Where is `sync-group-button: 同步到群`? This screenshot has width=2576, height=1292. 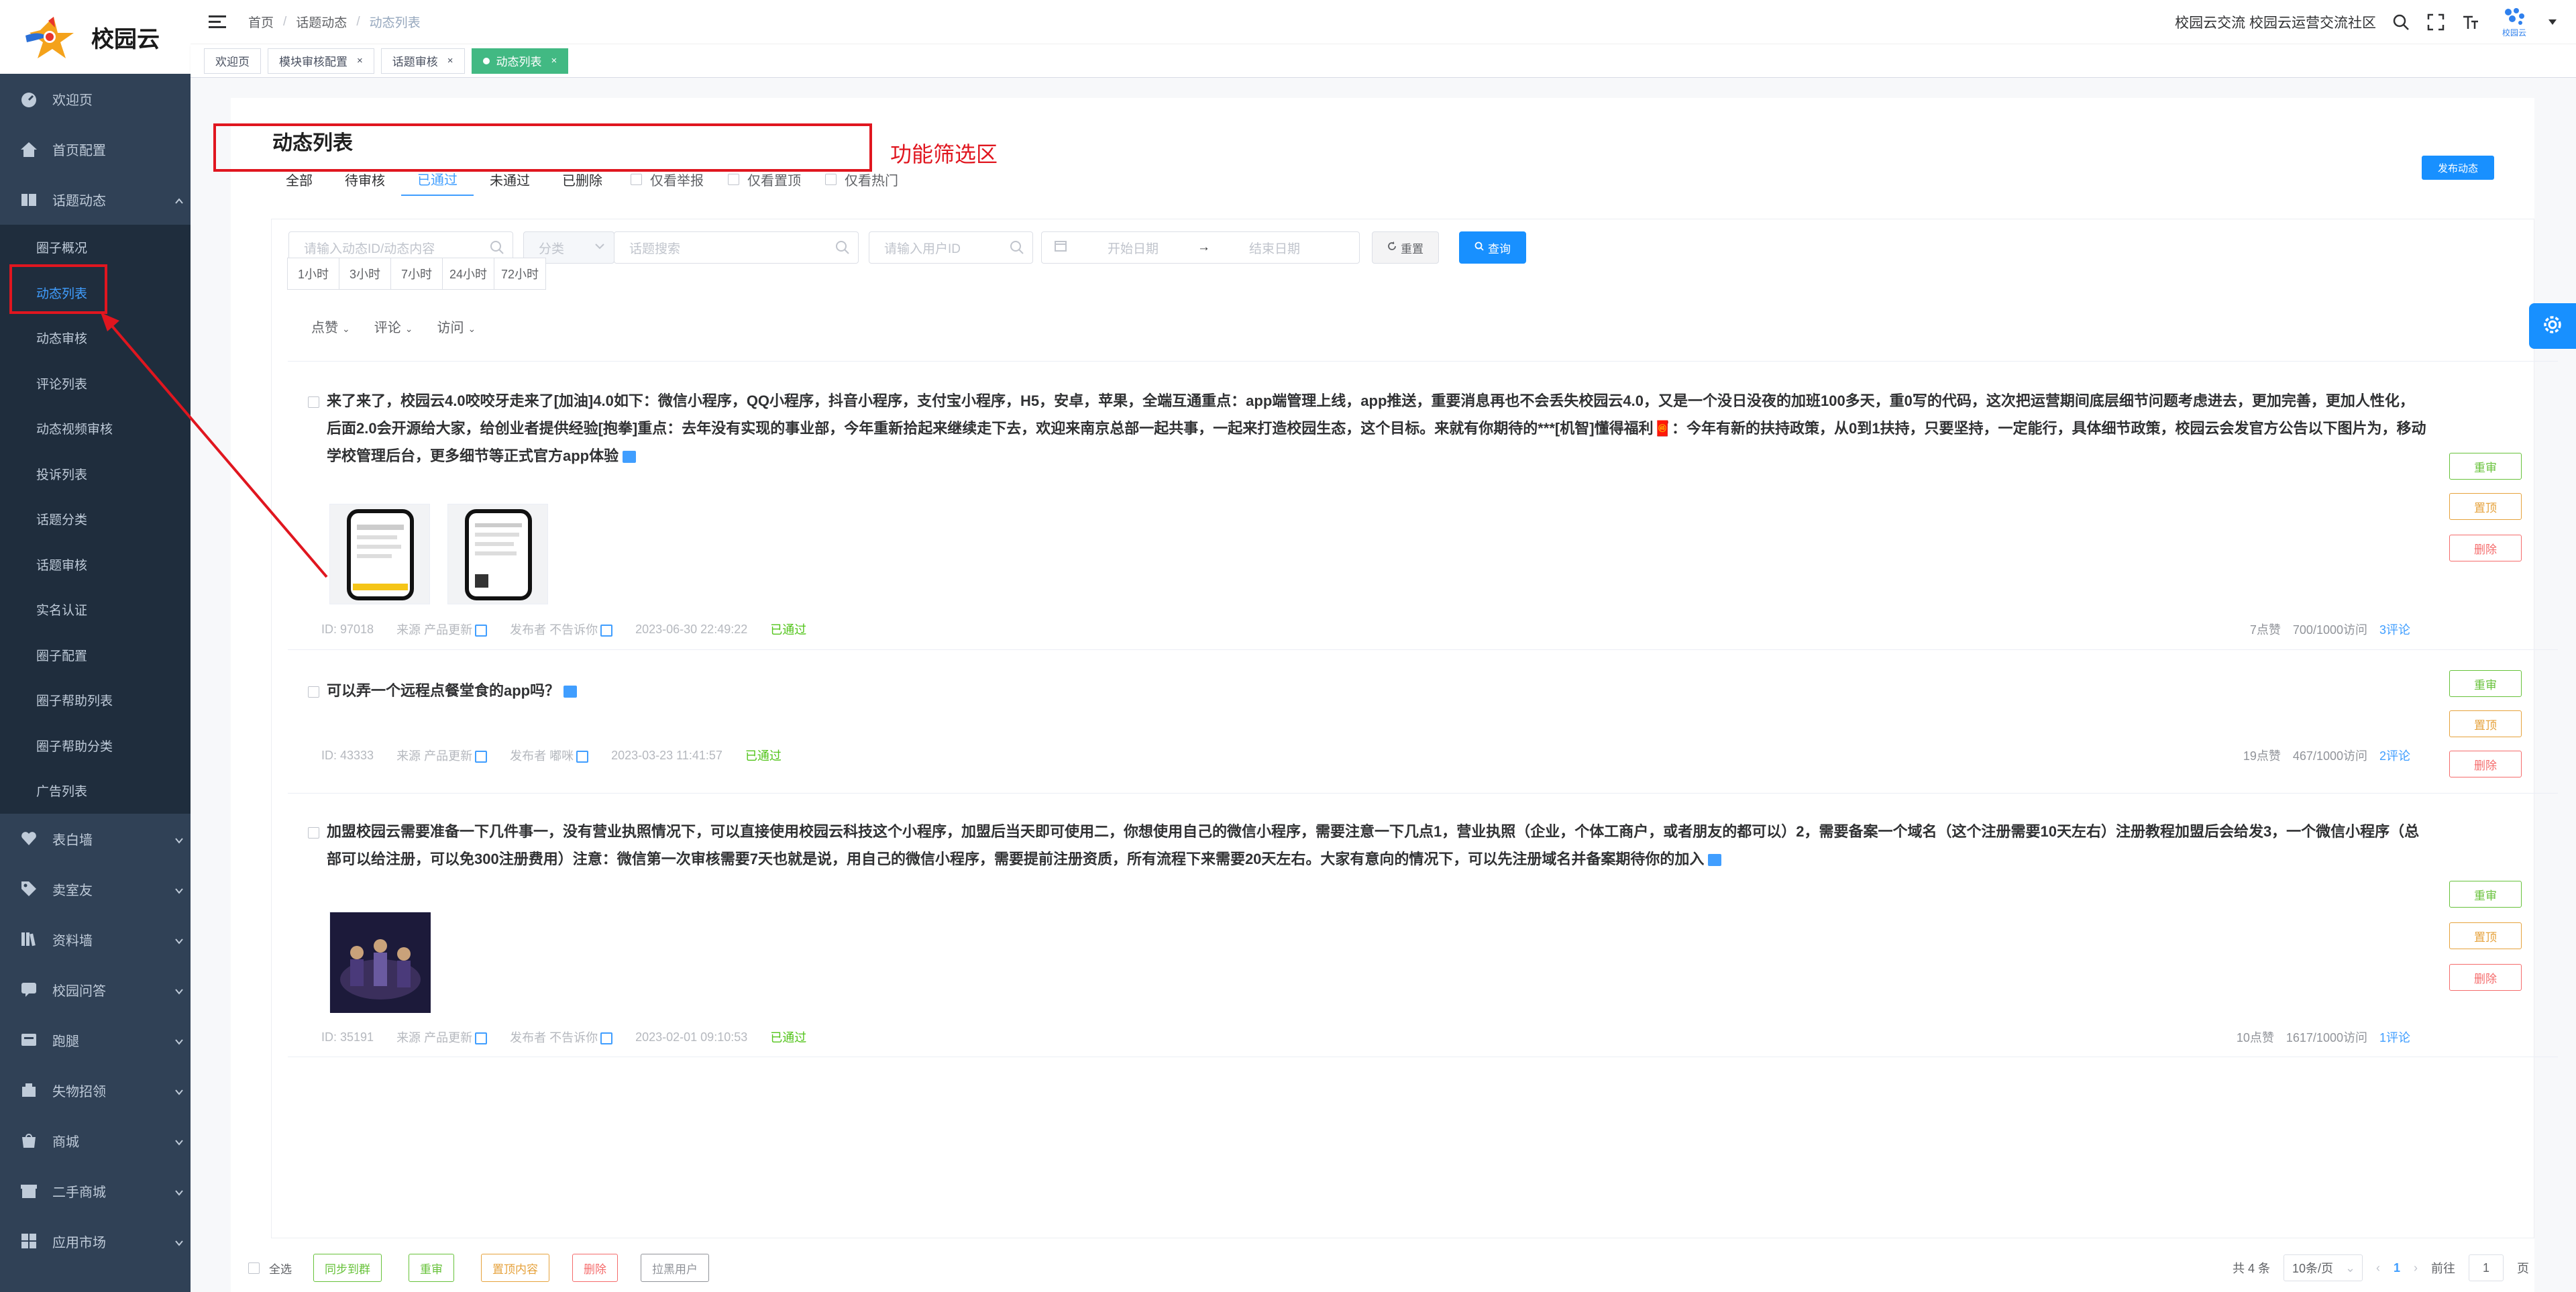 sync-group-button: 同步到群 is located at coordinates (347, 1268).